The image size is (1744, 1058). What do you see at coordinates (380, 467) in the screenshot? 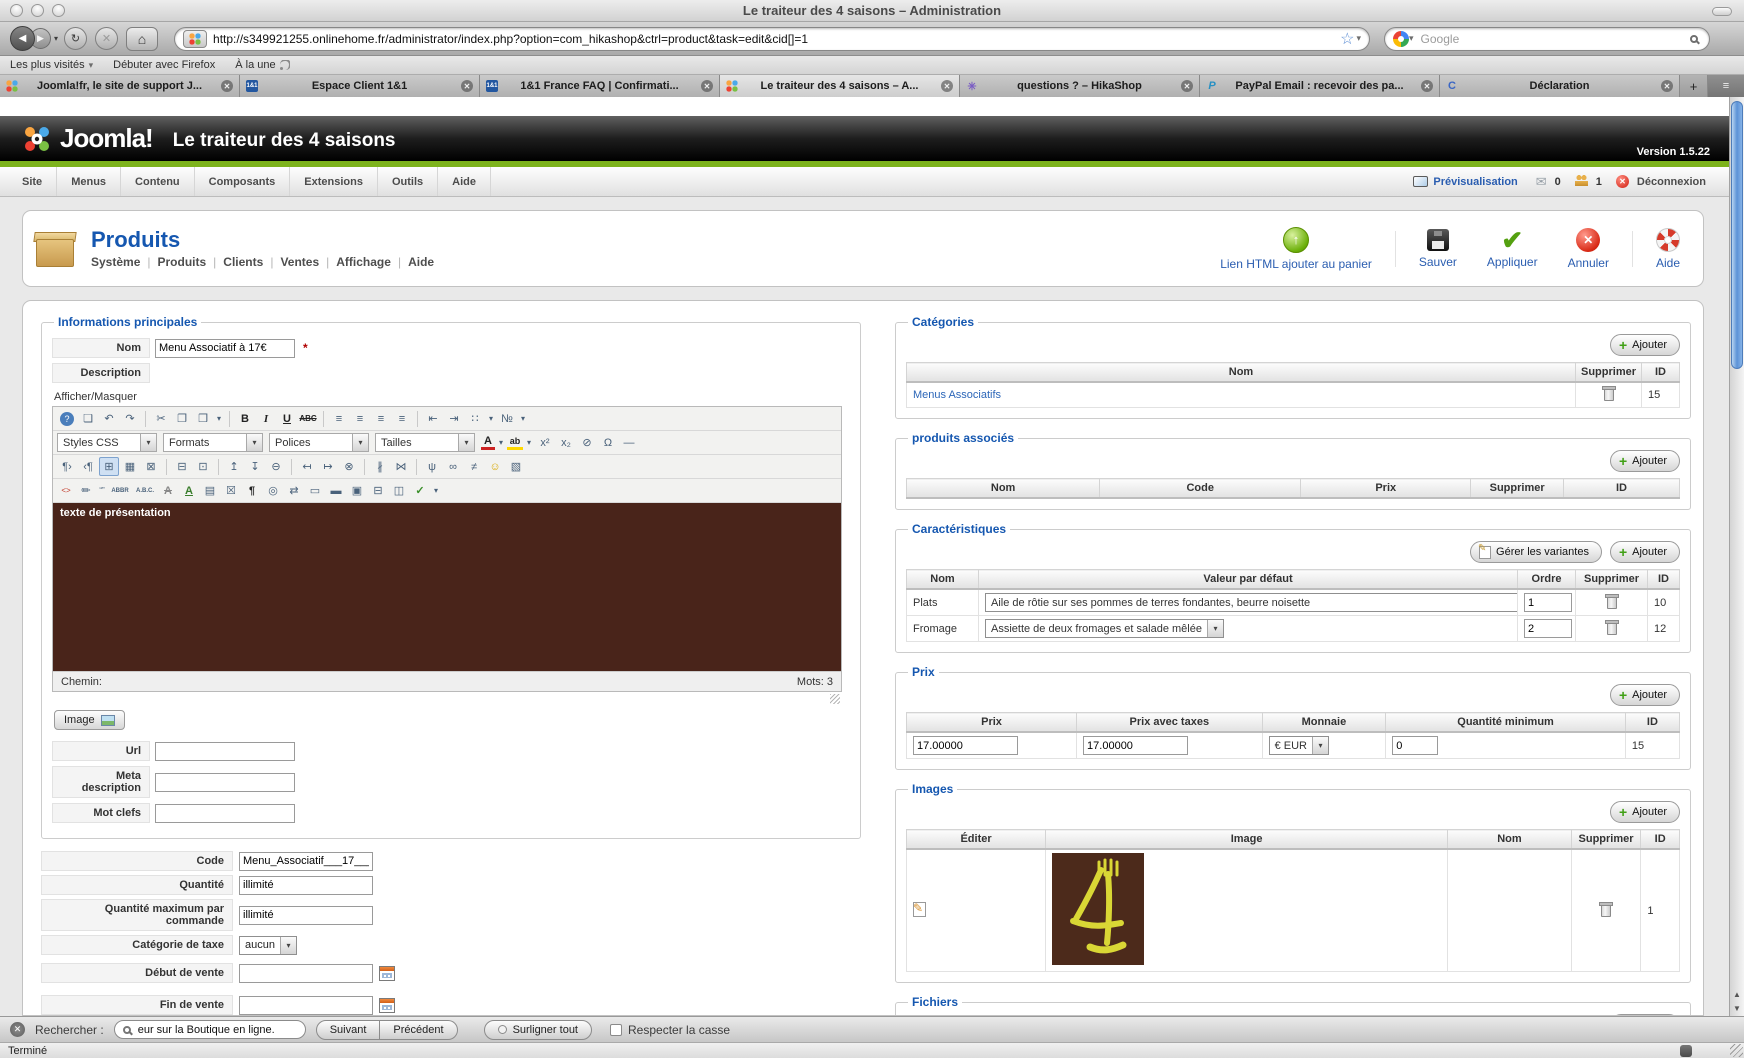
I see `split-cells-icon: ∦` at bounding box center [380, 467].